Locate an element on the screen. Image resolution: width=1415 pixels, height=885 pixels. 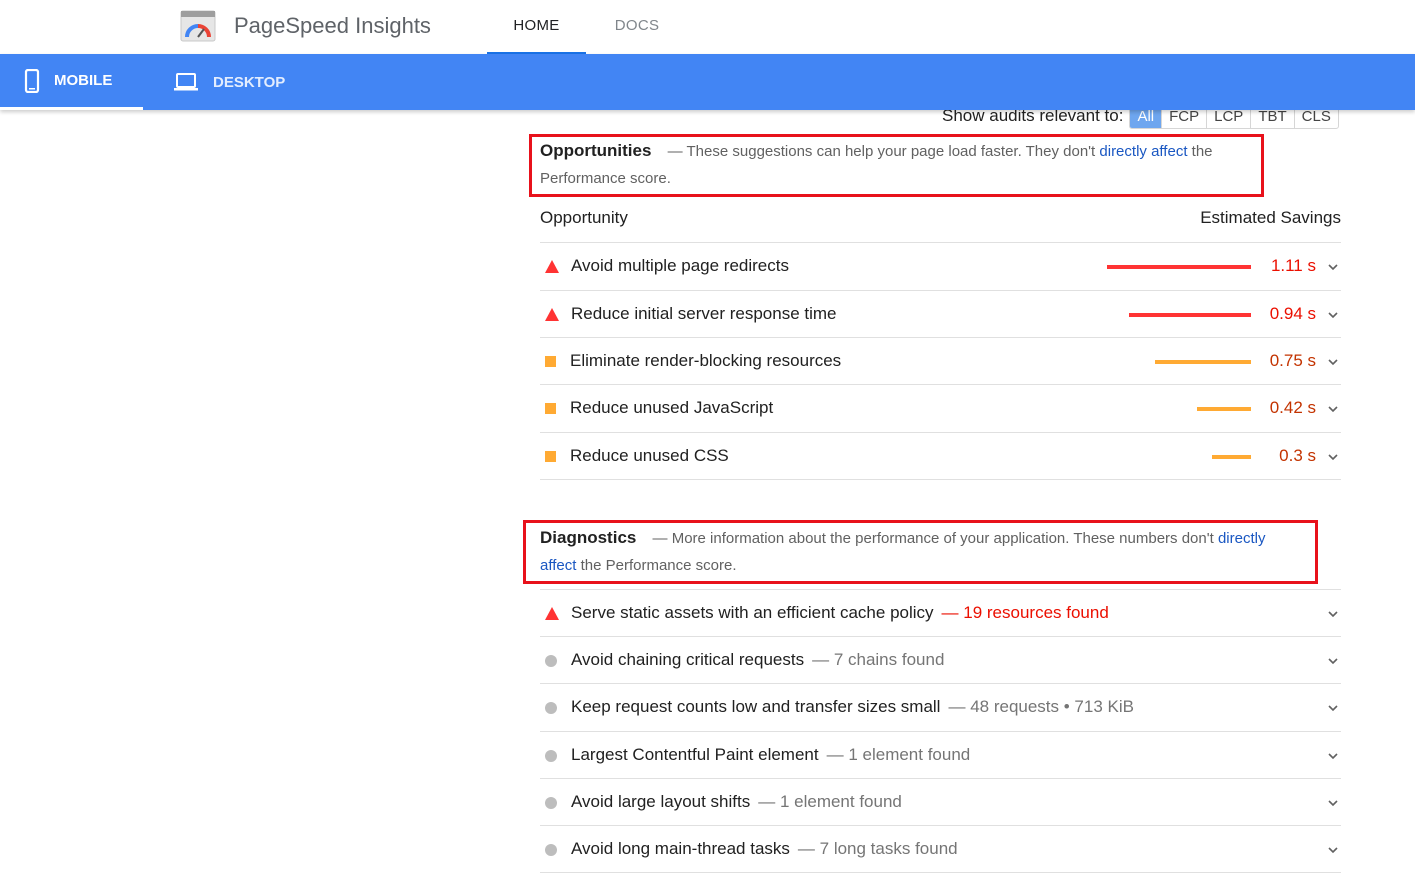
directly-affect-link: directly is located at coordinates (1242, 538).